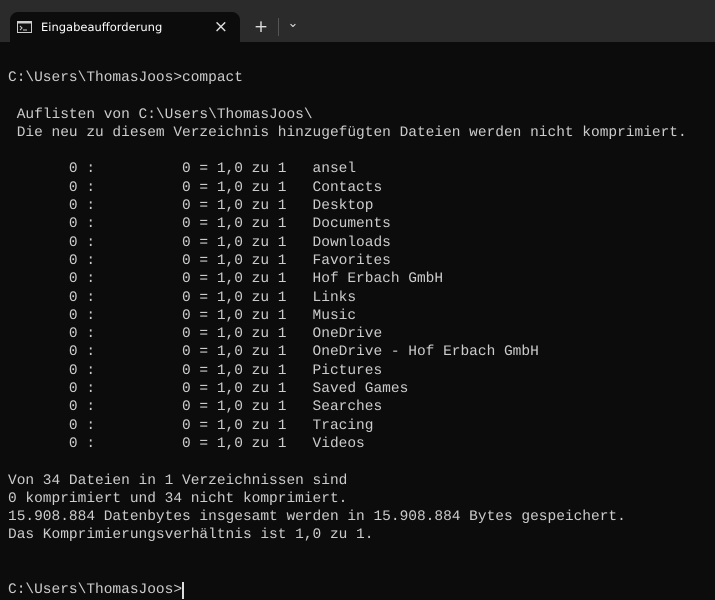 The height and width of the screenshot is (600, 715). What do you see at coordinates (293, 24) in the screenshot?
I see `dropdown-button: ⌄` at bounding box center [293, 24].